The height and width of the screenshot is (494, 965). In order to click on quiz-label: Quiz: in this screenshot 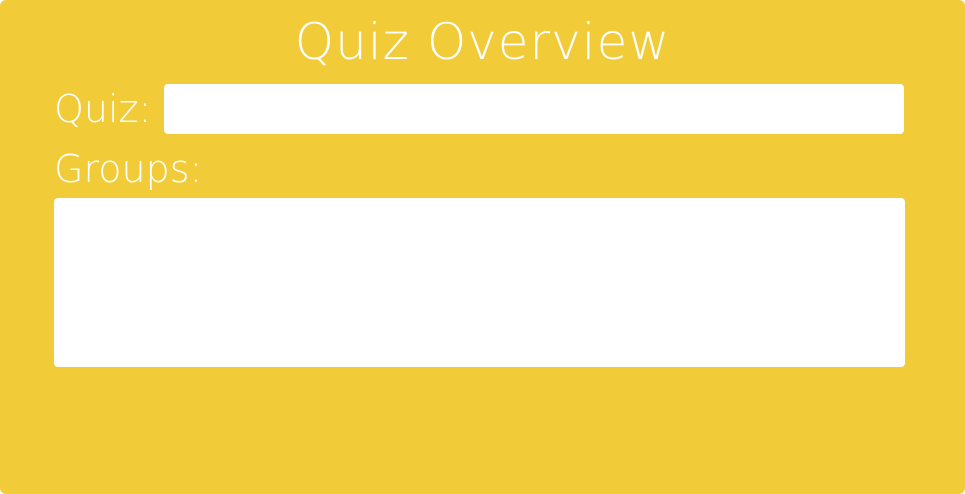, I will do `click(103, 109)`.